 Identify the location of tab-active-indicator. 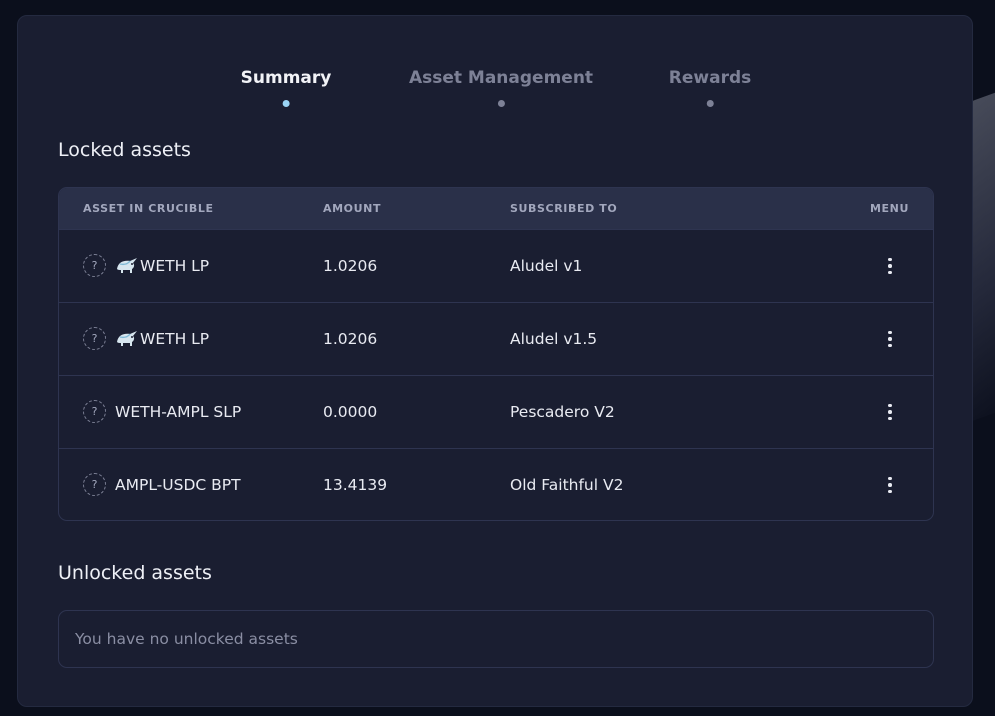
(286, 103).